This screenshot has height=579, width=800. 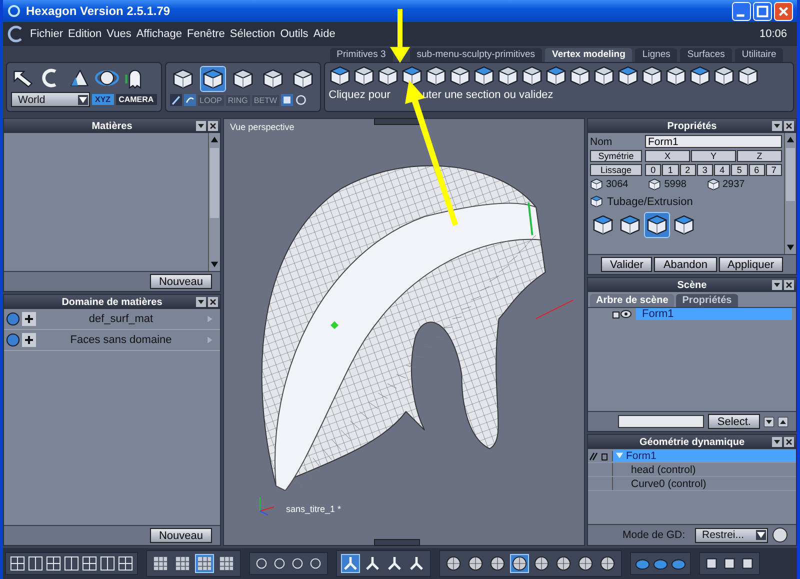 What do you see at coordinates (780, 535) in the screenshot?
I see `sphere-icon` at bounding box center [780, 535].